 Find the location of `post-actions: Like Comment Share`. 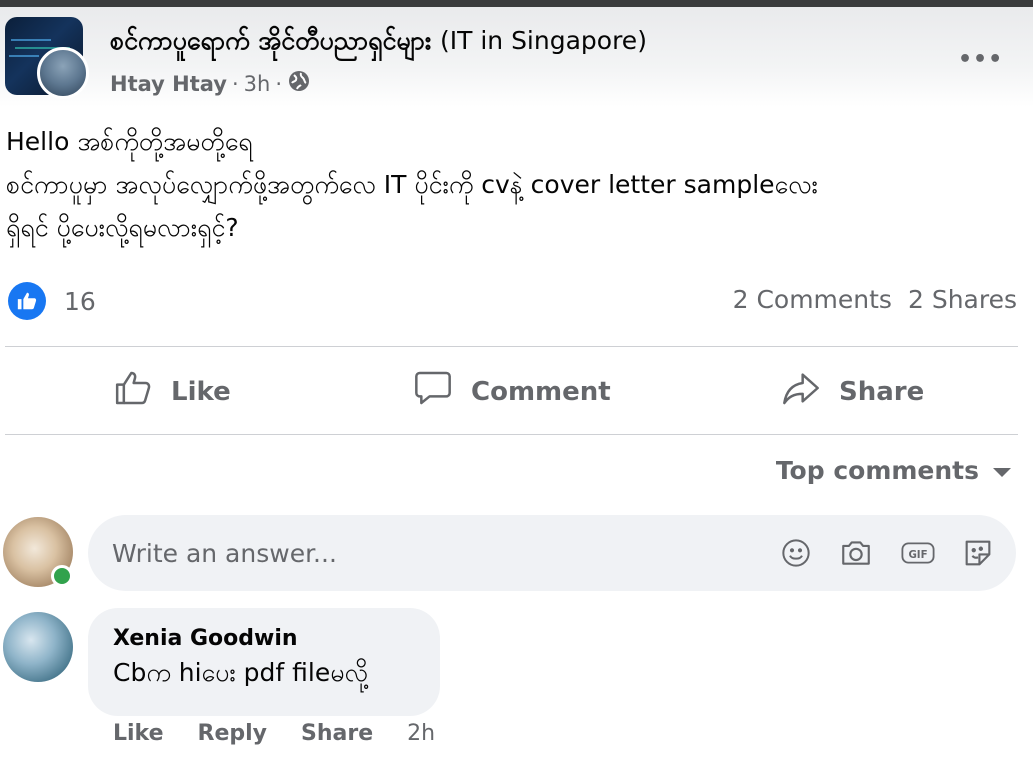

post-actions: Like Comment Share is located at coordinates (516, 390).